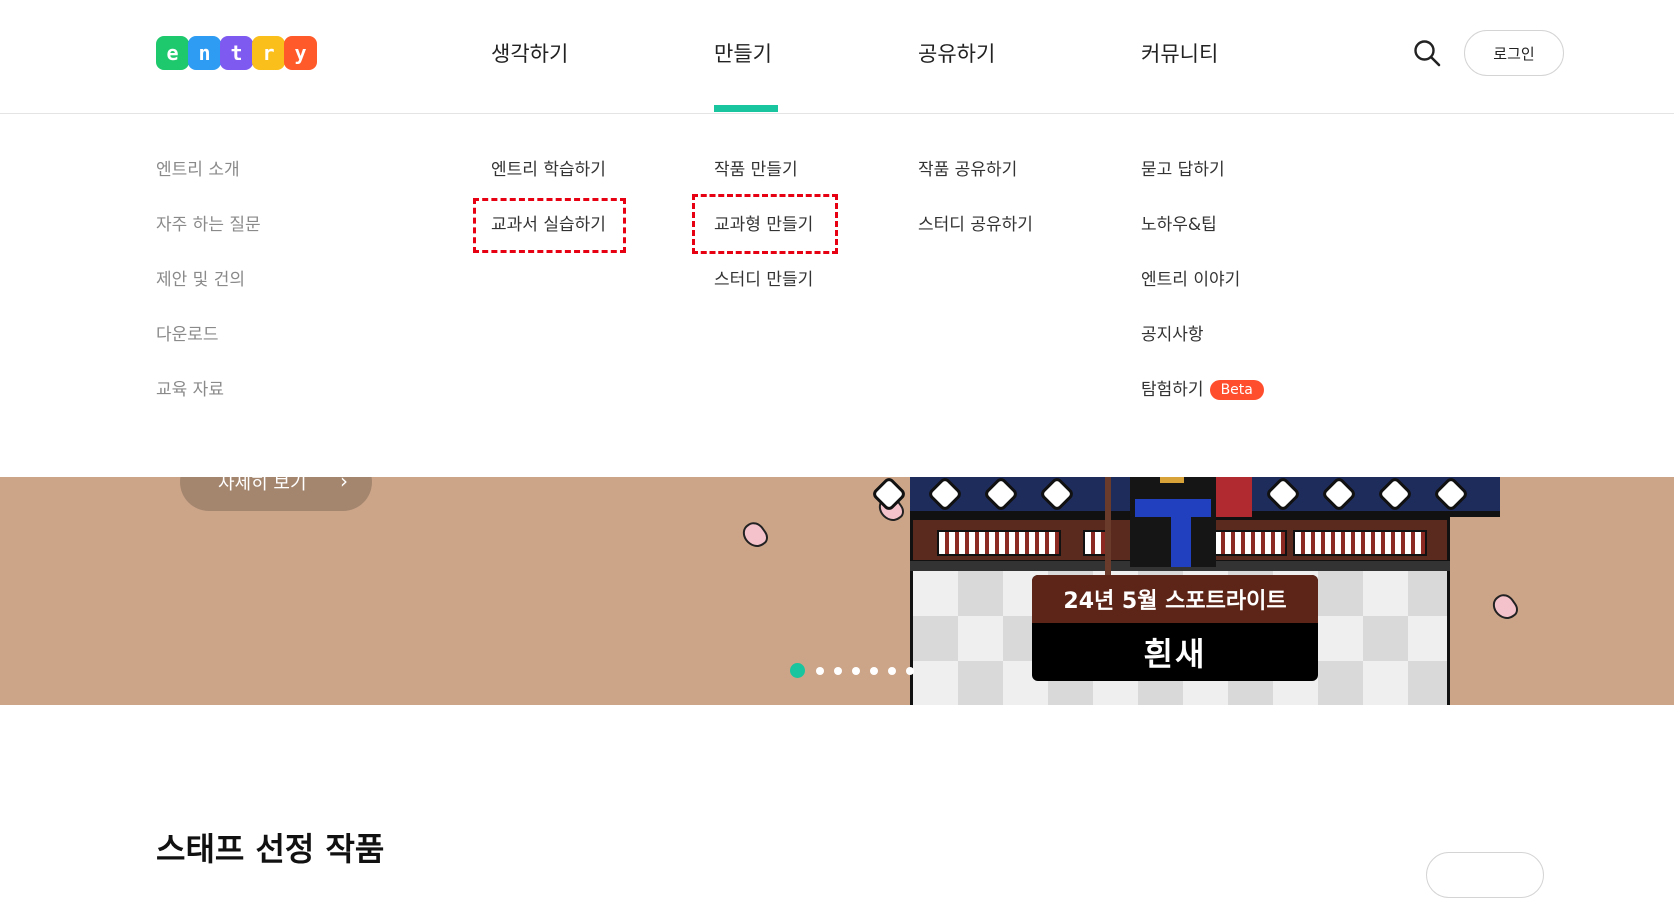 Image resolution: width=1674 pixels, height=898 pixels. I want to click on menu-item-tips: 노하우&팁, so click(1202, 237).